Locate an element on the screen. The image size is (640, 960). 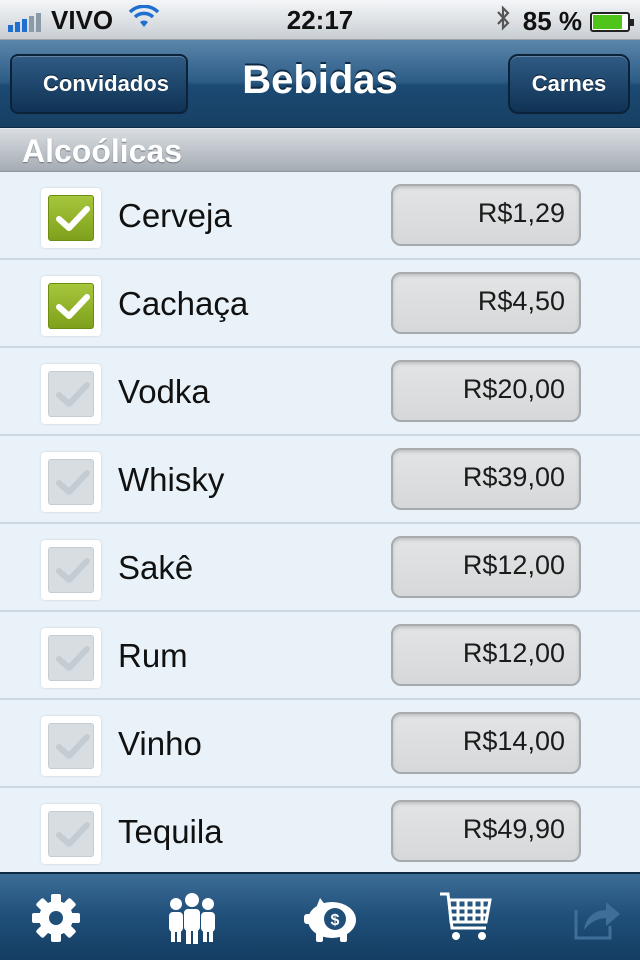
tab-bar: $ is located at coordinates (320, 916).